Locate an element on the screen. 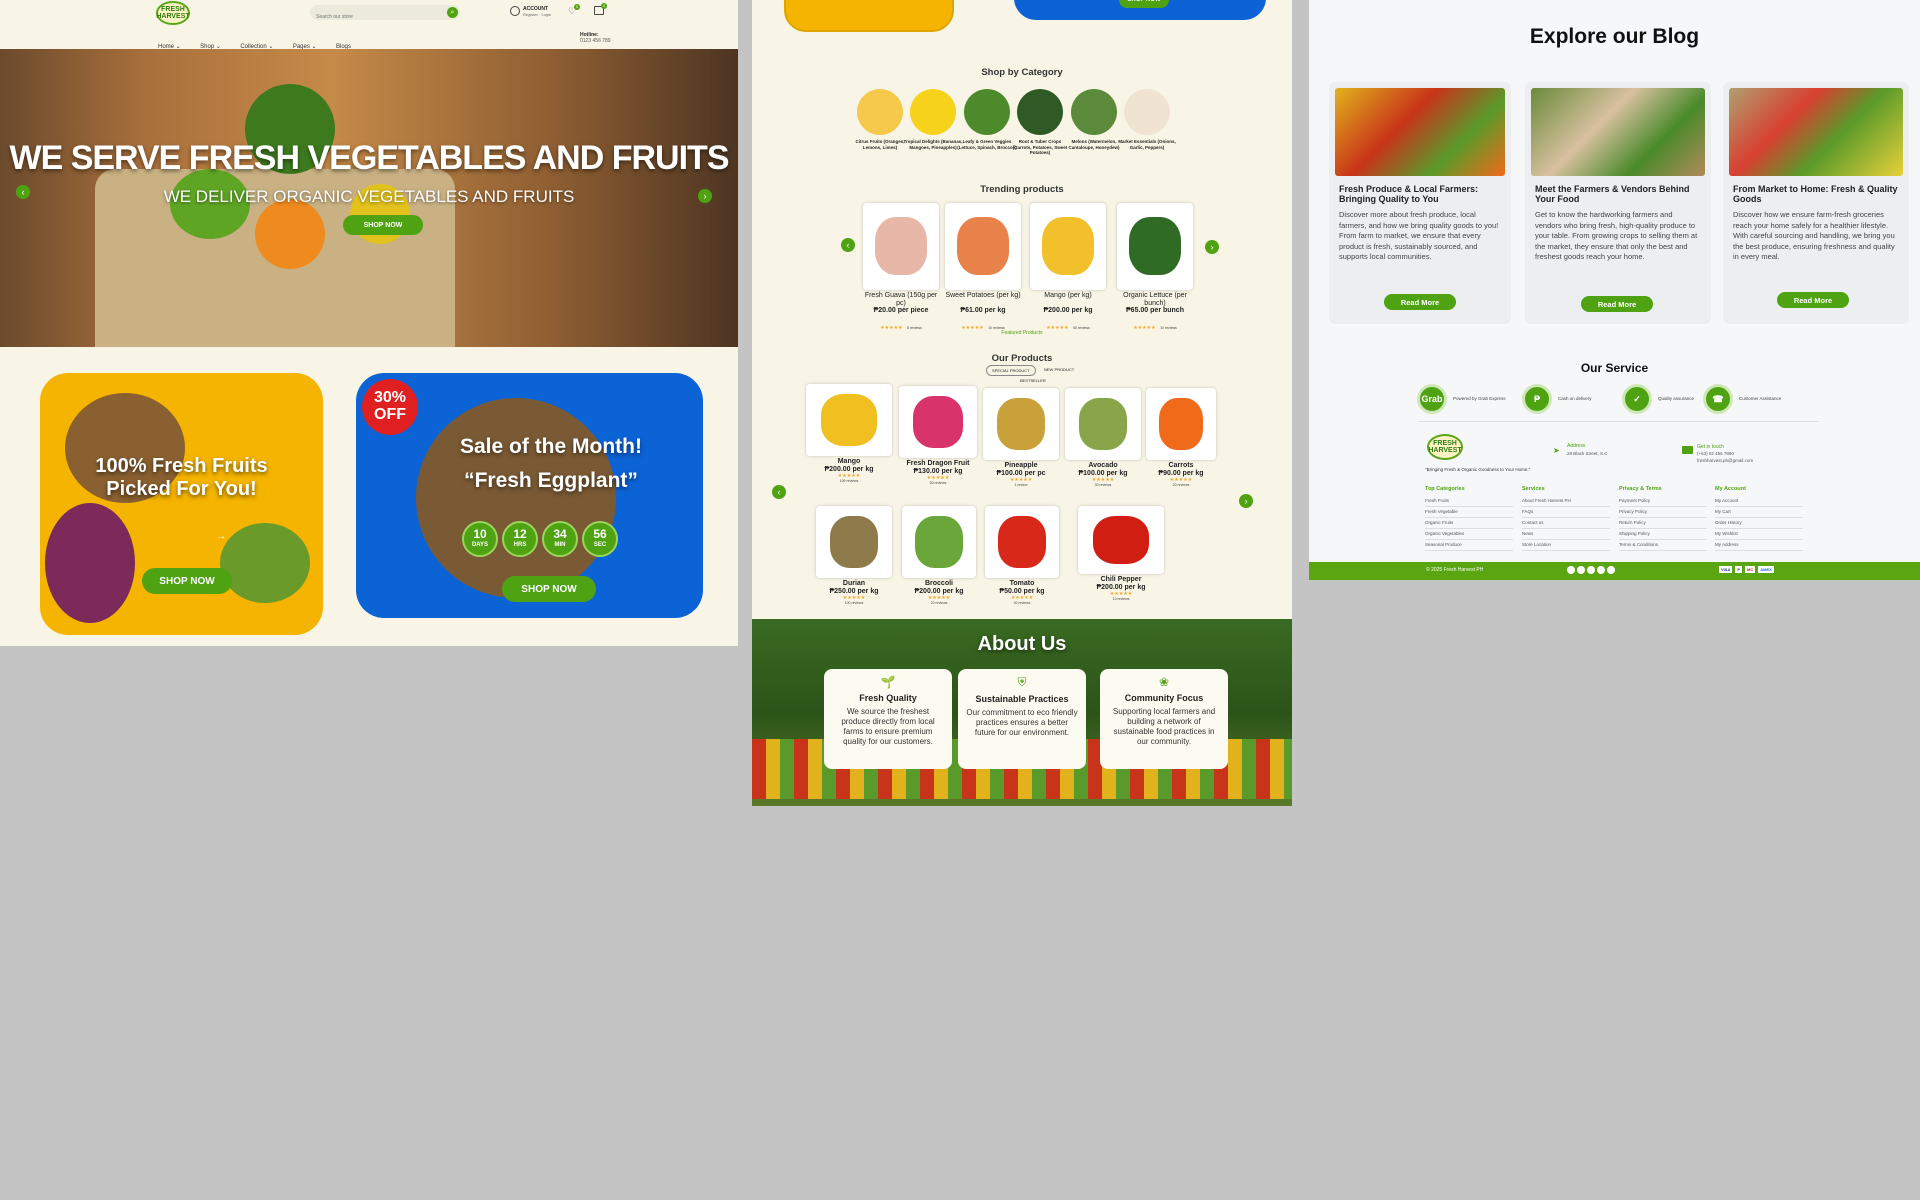 The height and width of the screenshot is (1200, 1920). products-prev-arrow-icon: ‹ is located at coordinates (779, 492).